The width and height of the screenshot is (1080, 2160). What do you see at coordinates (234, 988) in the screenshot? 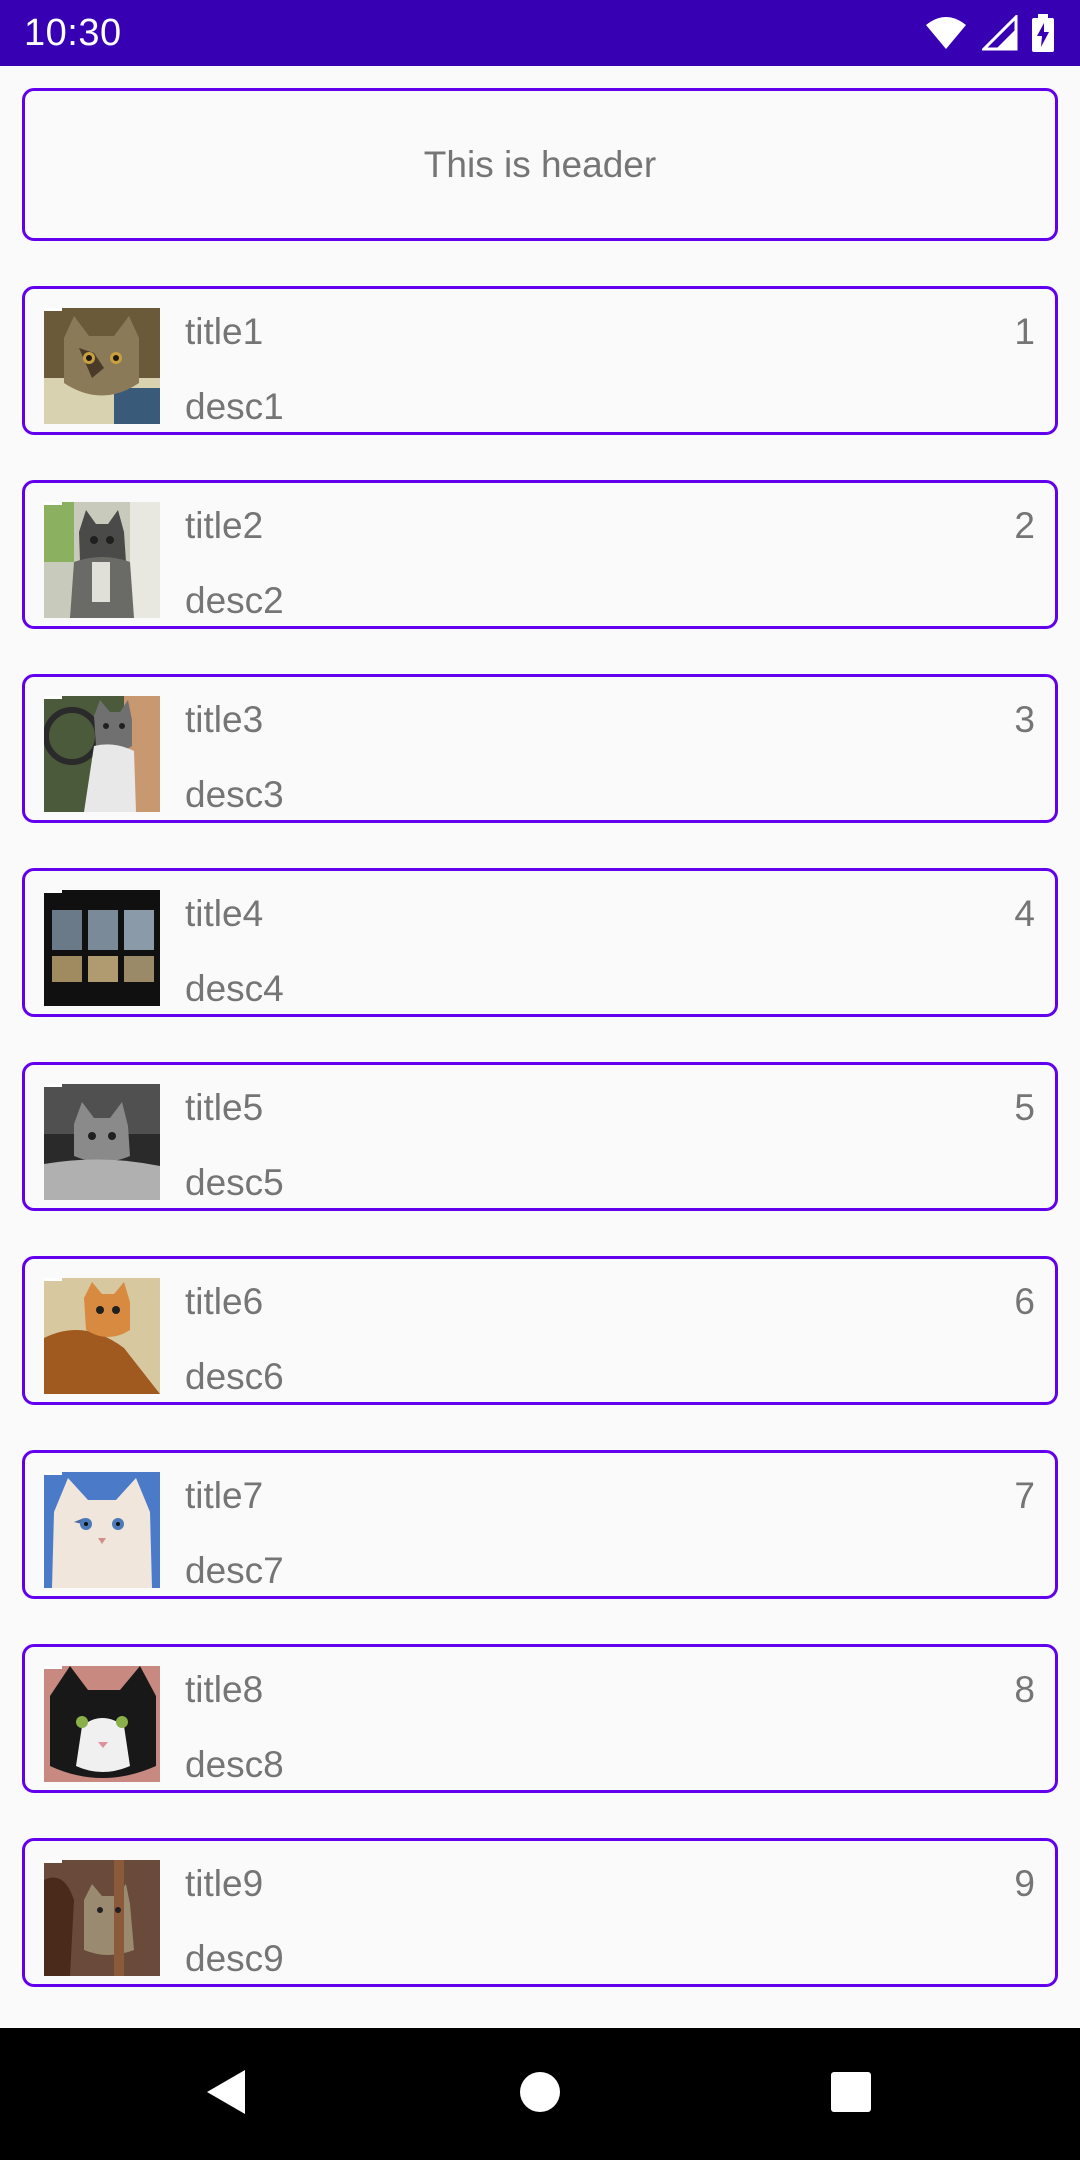
I see `item-desc: desc4` at bounding box center [234, 988].